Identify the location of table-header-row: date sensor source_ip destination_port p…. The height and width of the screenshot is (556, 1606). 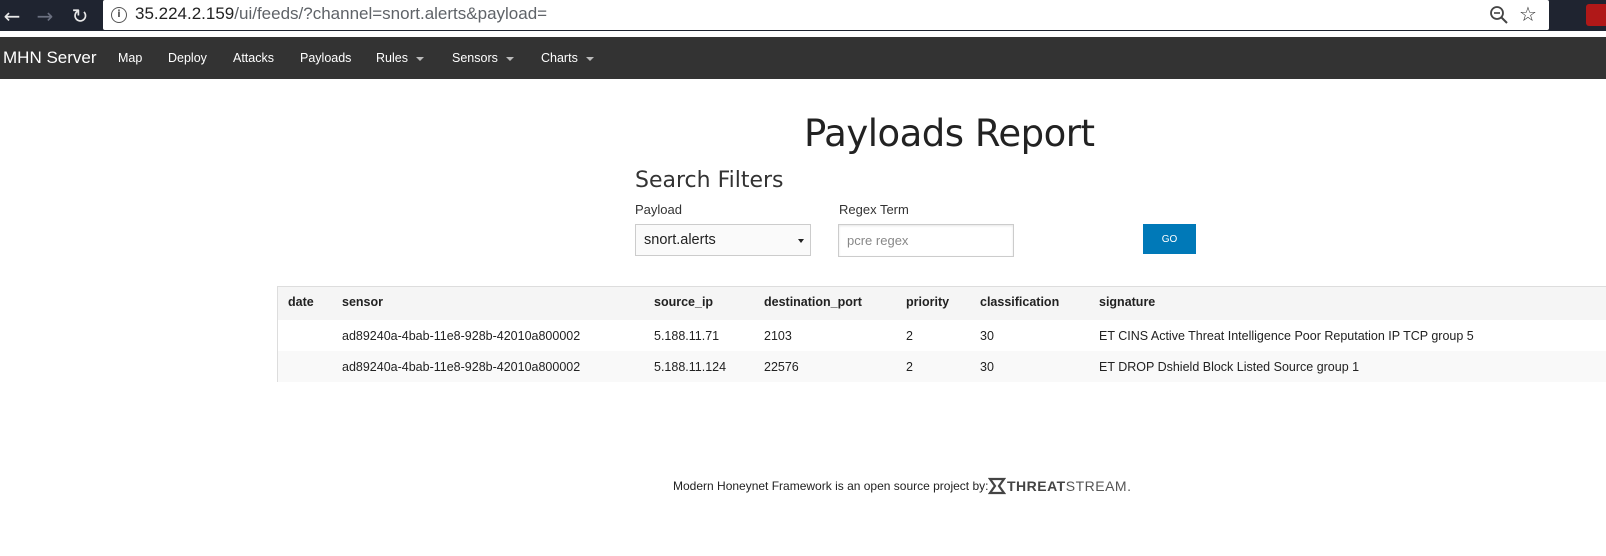
(942, 304).